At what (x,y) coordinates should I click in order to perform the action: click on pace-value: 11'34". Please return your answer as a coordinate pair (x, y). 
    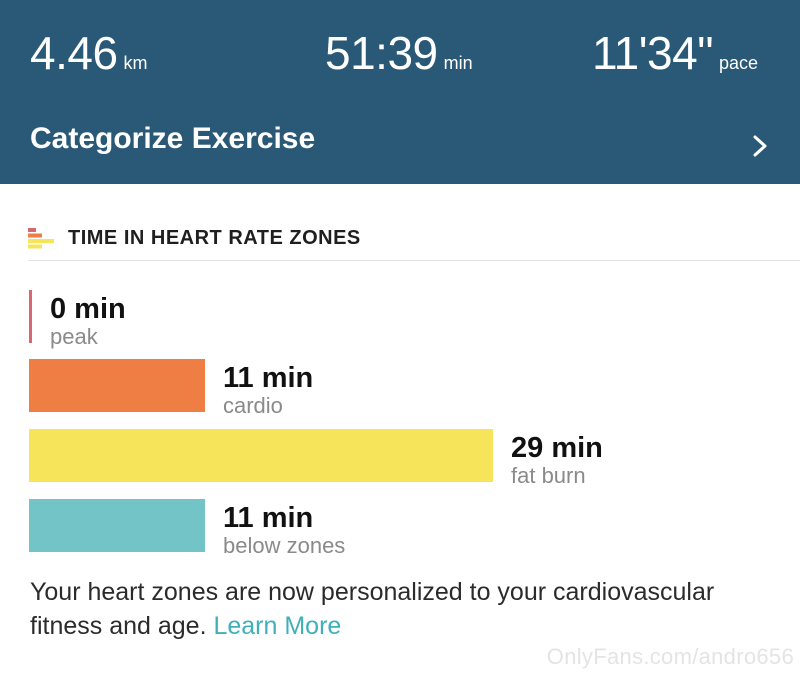
    Looking at the image, I should click on (653, 53).